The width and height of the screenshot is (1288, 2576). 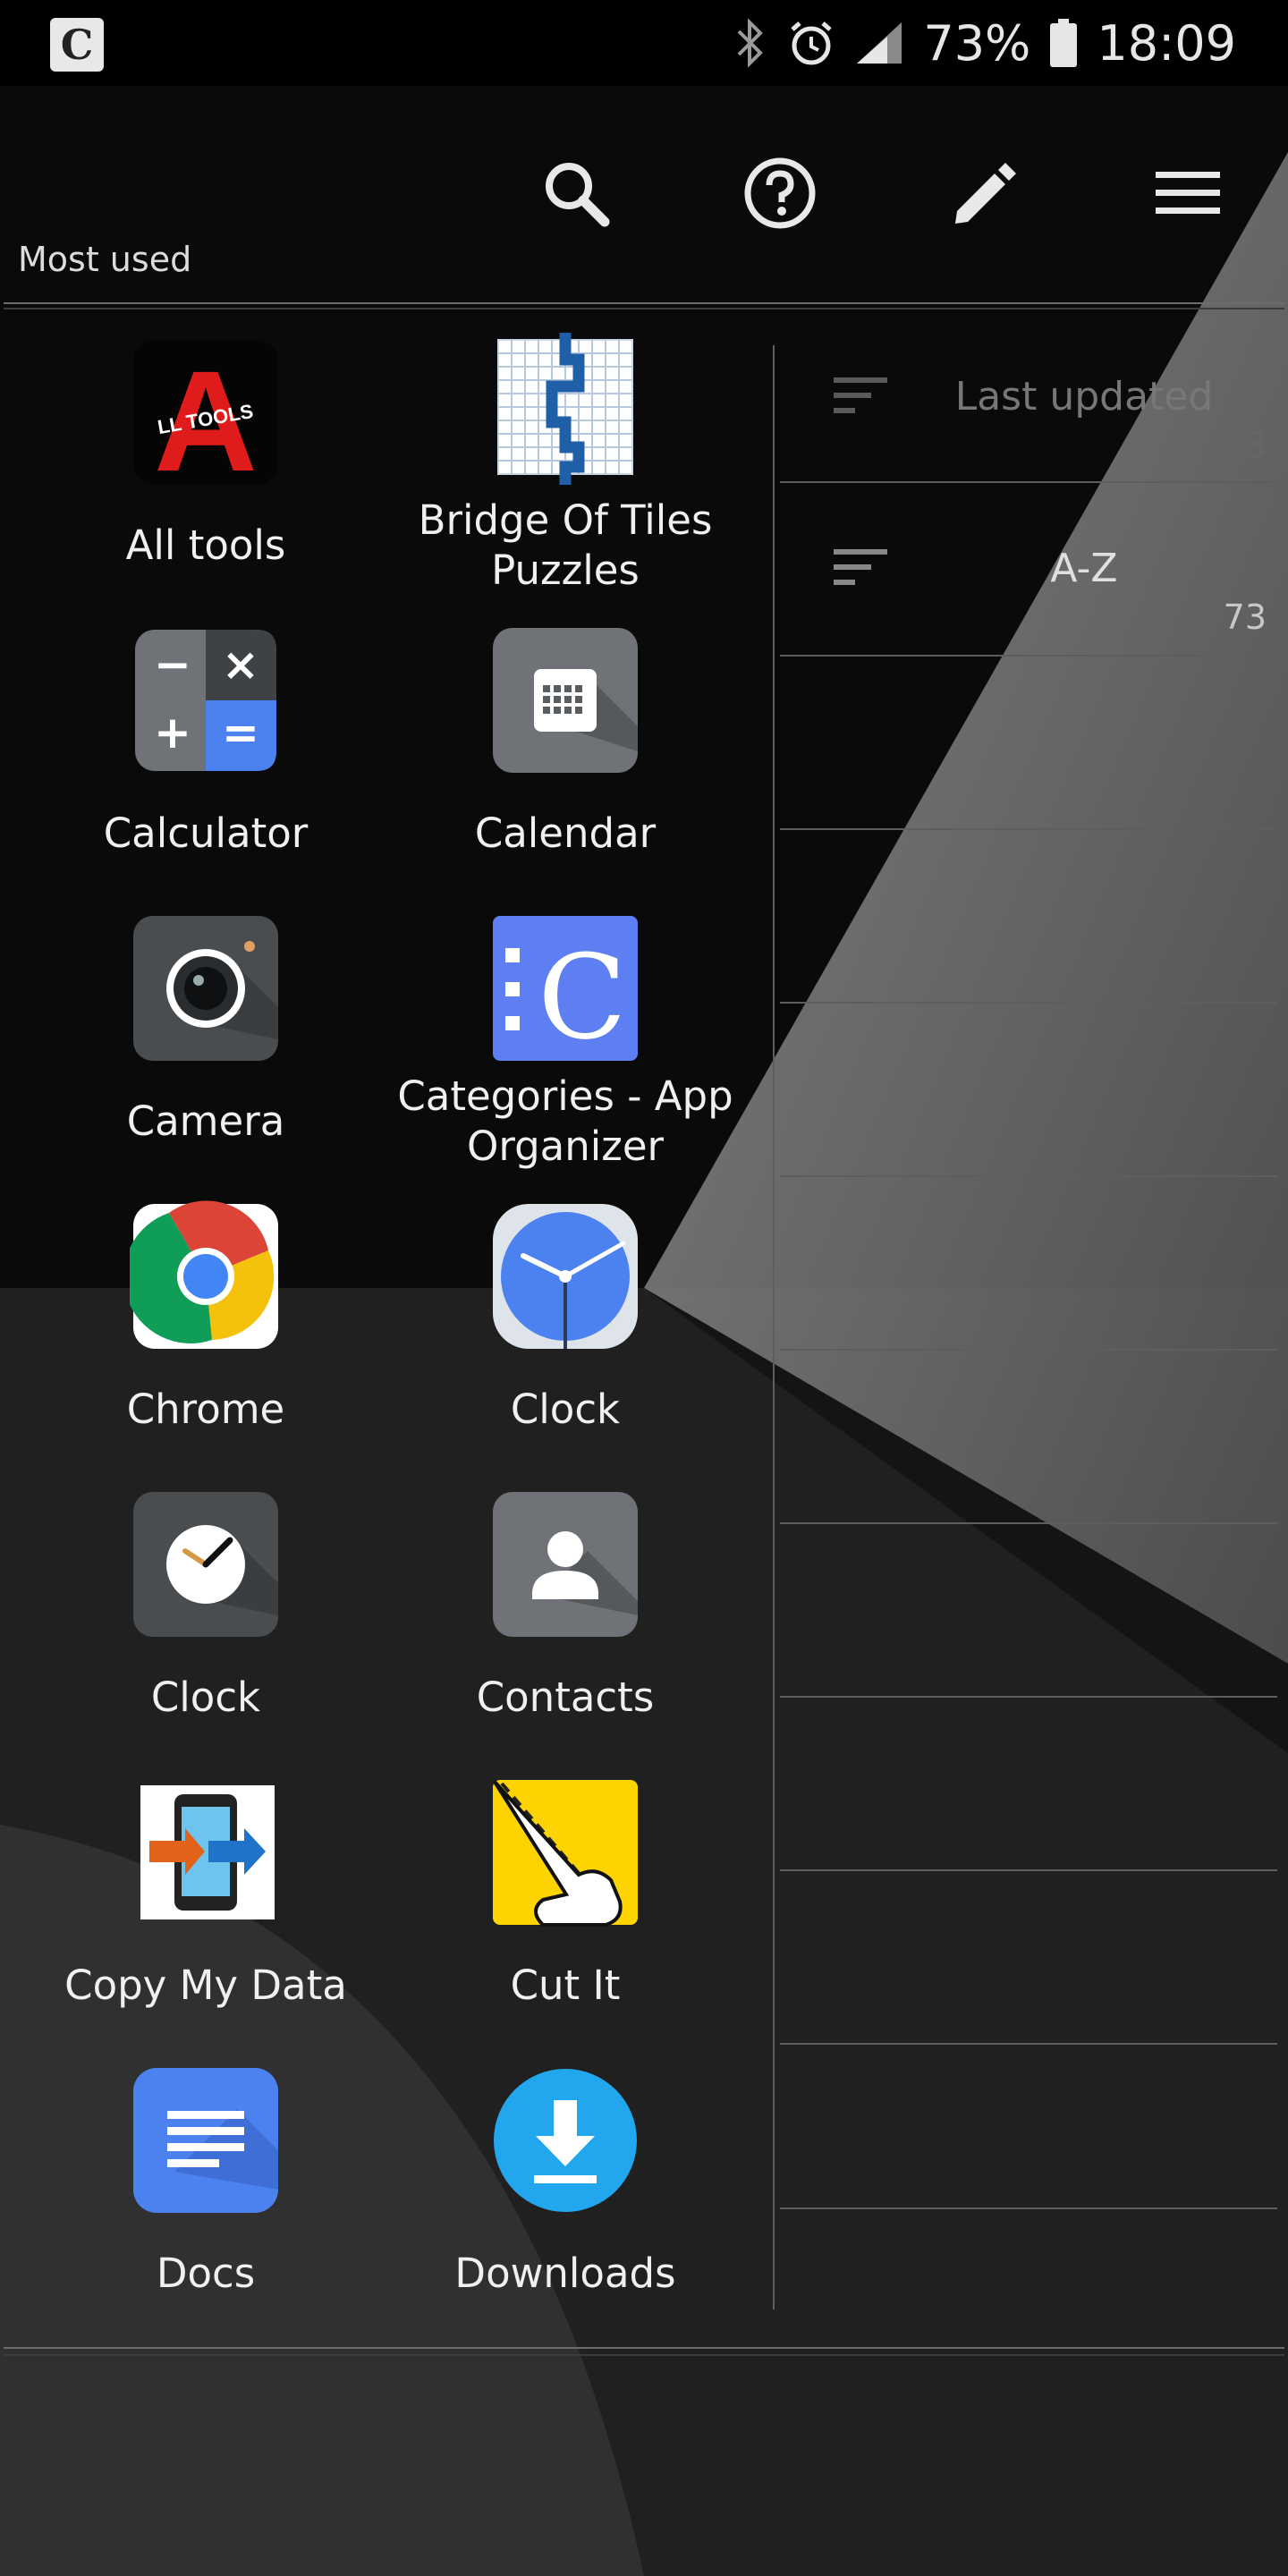 I want to click on categories-notification-icon: C, so click(x=77, y=45).